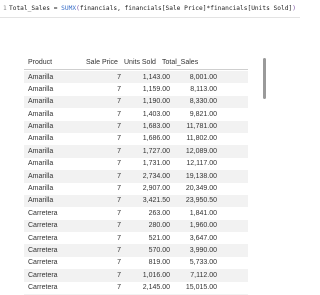  What do you see at coordinates (136, 164) in the screenshot?
I see `table-row: Amarilla 7 1,731.00 12,117.00` at bounding box center [136, 164].